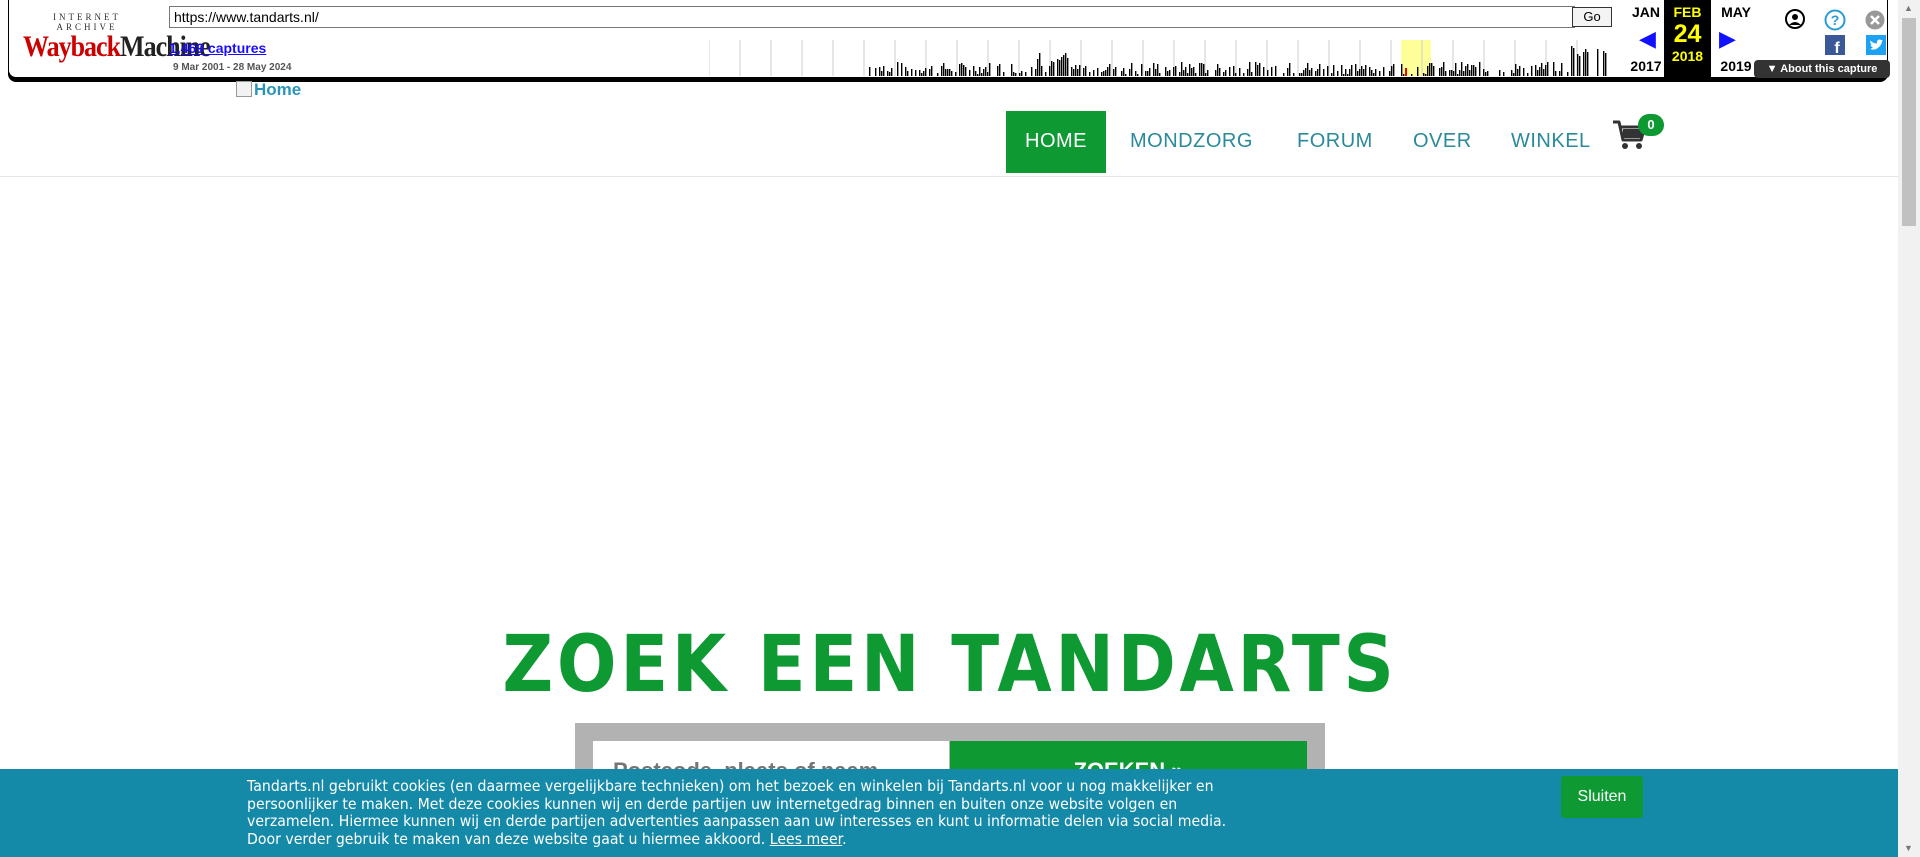 The height and width of the screenshot is (857, 1920). I want to click on facebook-icon: f, so click(1835, 45).